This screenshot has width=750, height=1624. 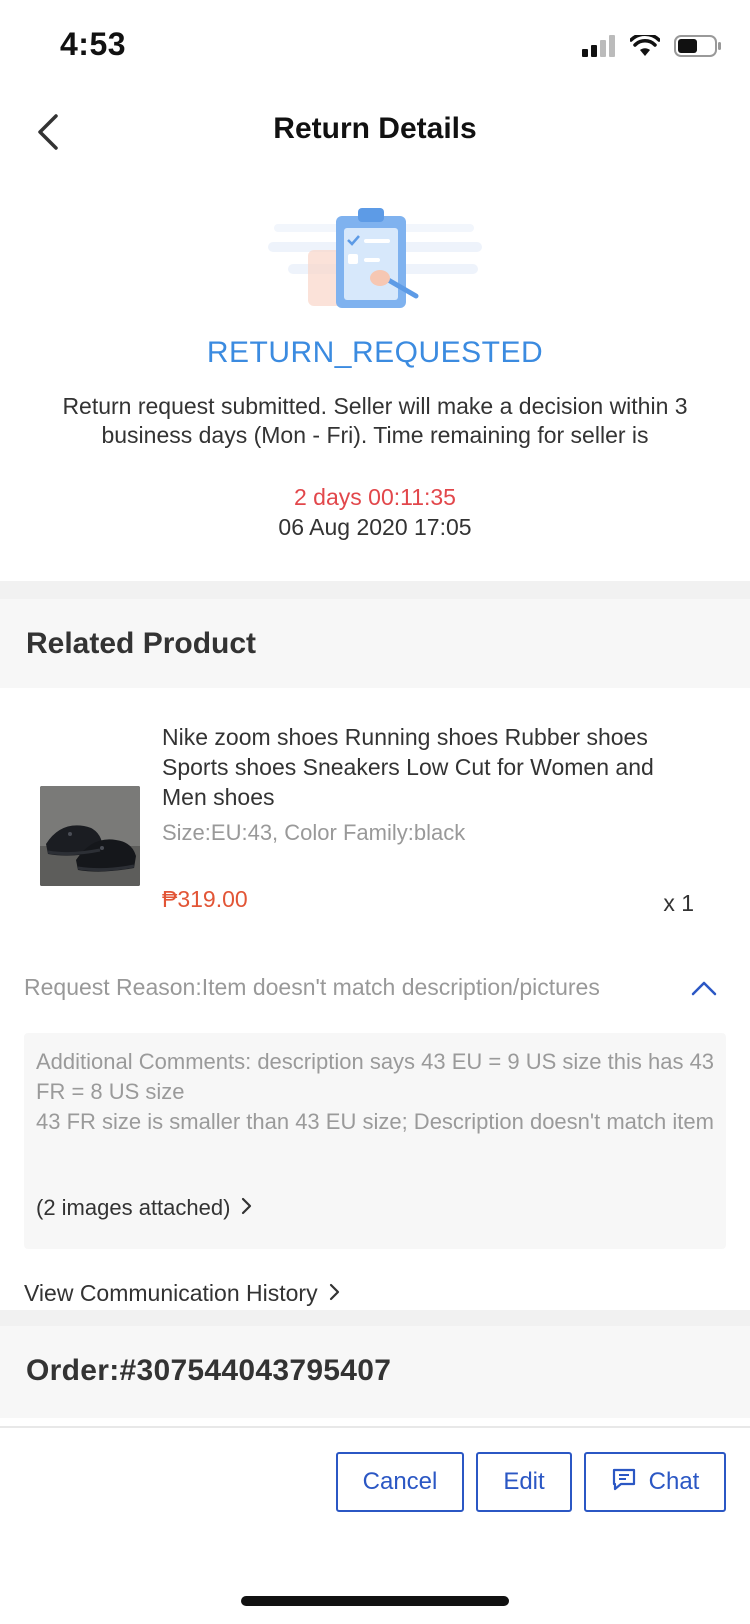 I want to click on chevron-up-icon, so click(x=704, y=990).